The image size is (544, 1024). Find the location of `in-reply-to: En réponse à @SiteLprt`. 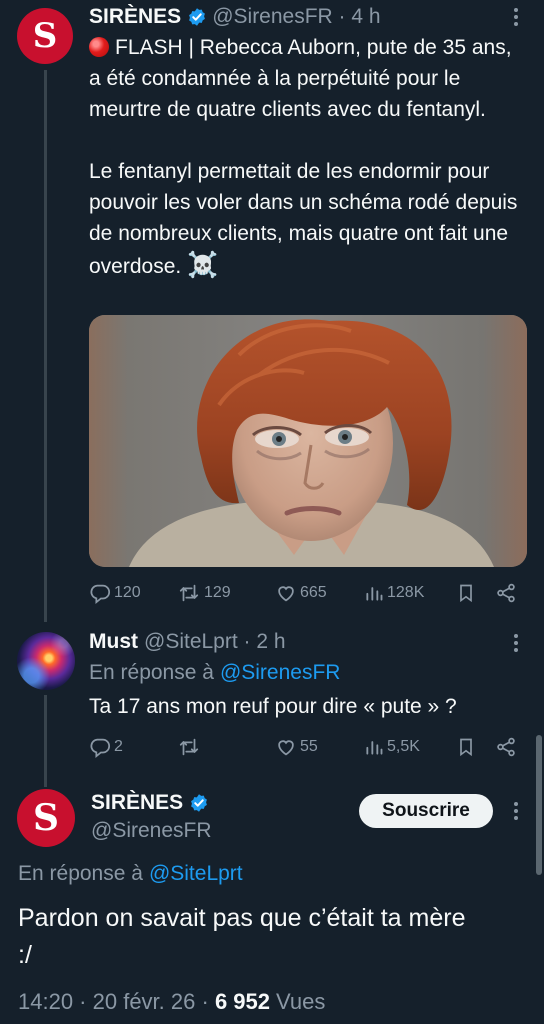

in-reply-to: En réponse à @SiteLprt is located at coordinates (130, 874).